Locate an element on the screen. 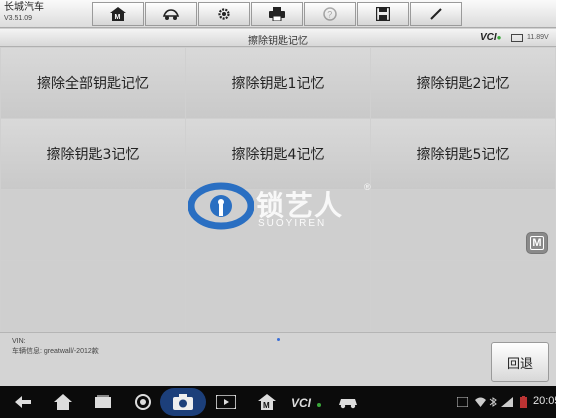  back-arrow-icon is located at coordinates (23, 402).